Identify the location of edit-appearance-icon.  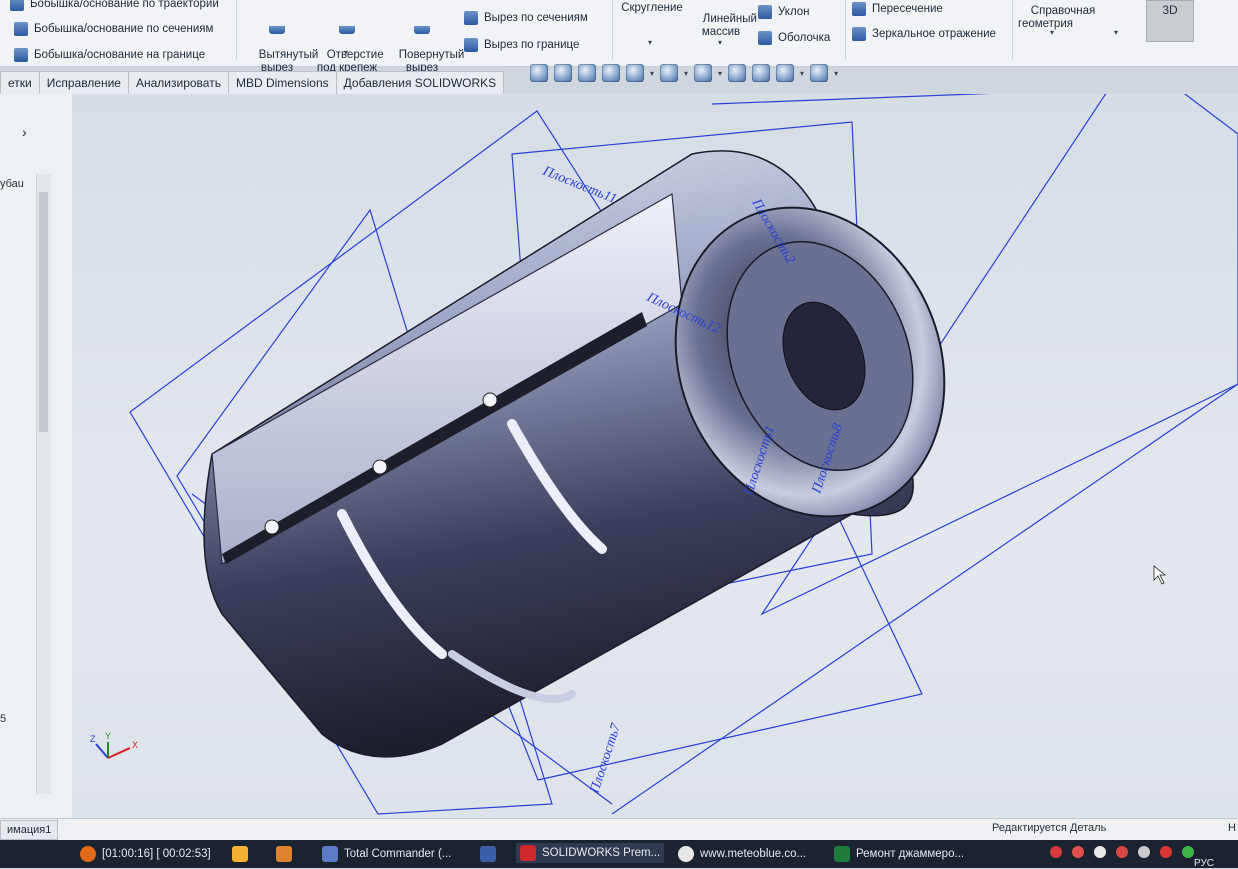
(761, 73).